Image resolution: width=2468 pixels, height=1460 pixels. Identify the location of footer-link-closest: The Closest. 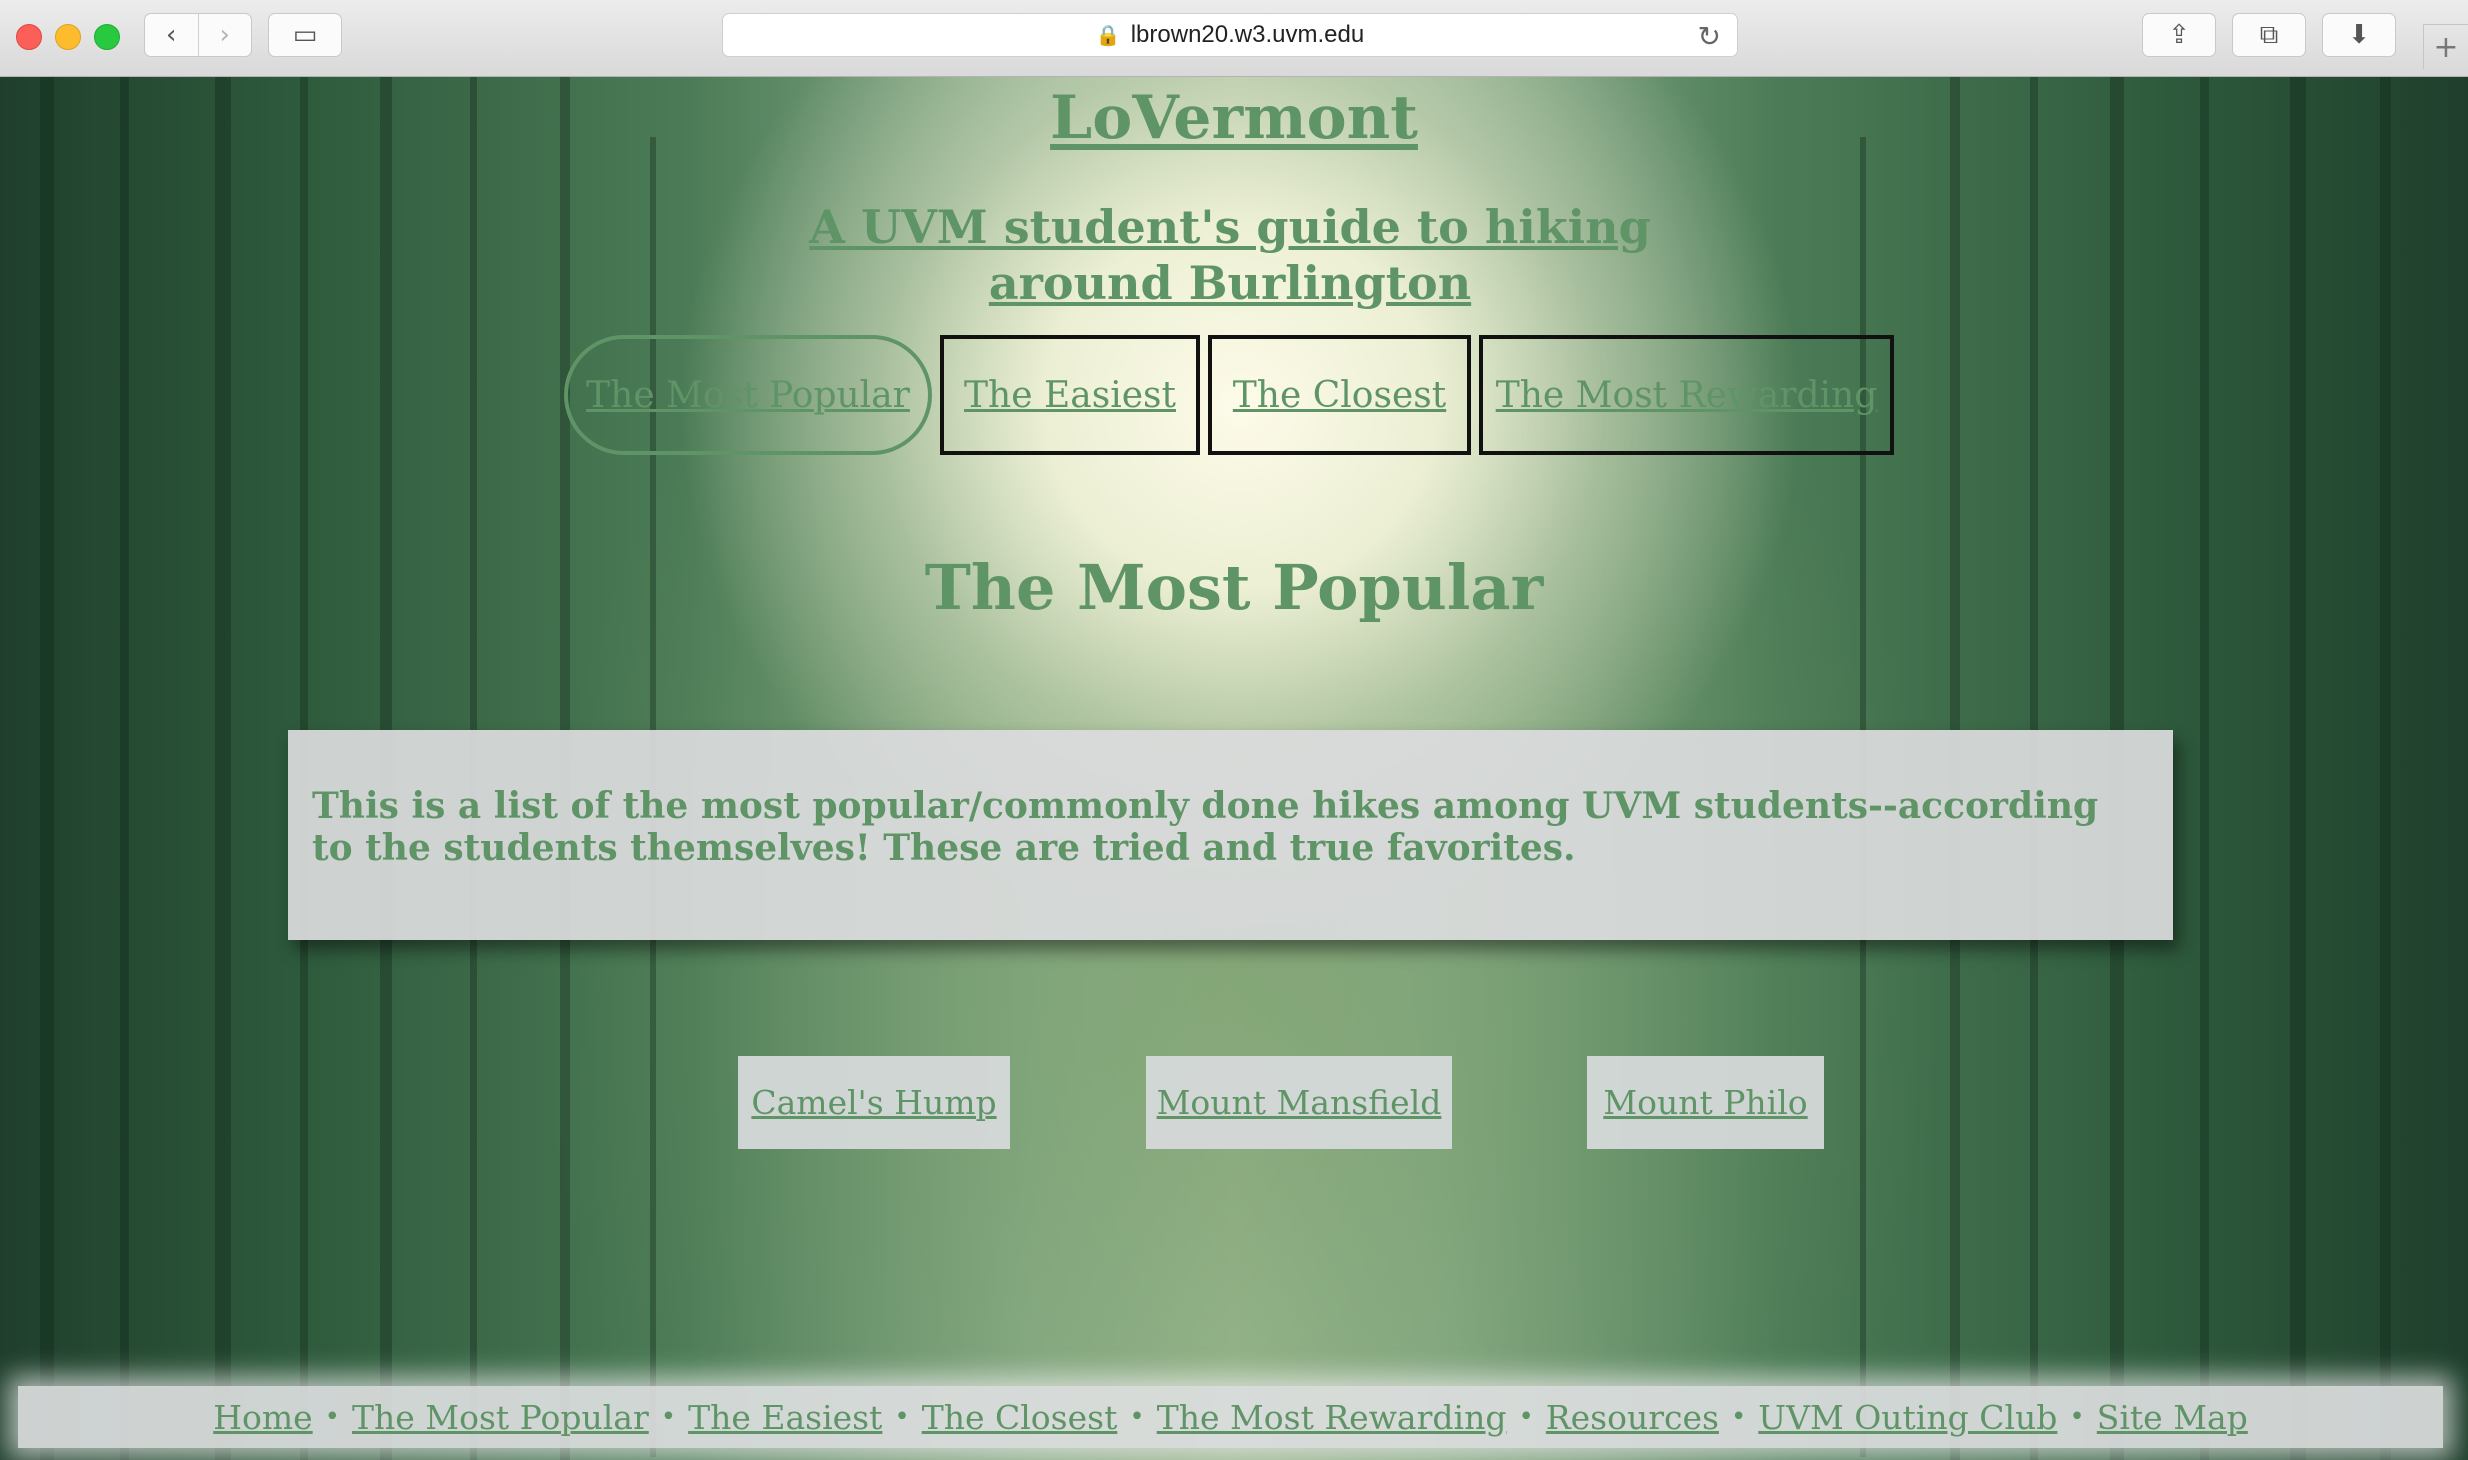
(1020, 1417).